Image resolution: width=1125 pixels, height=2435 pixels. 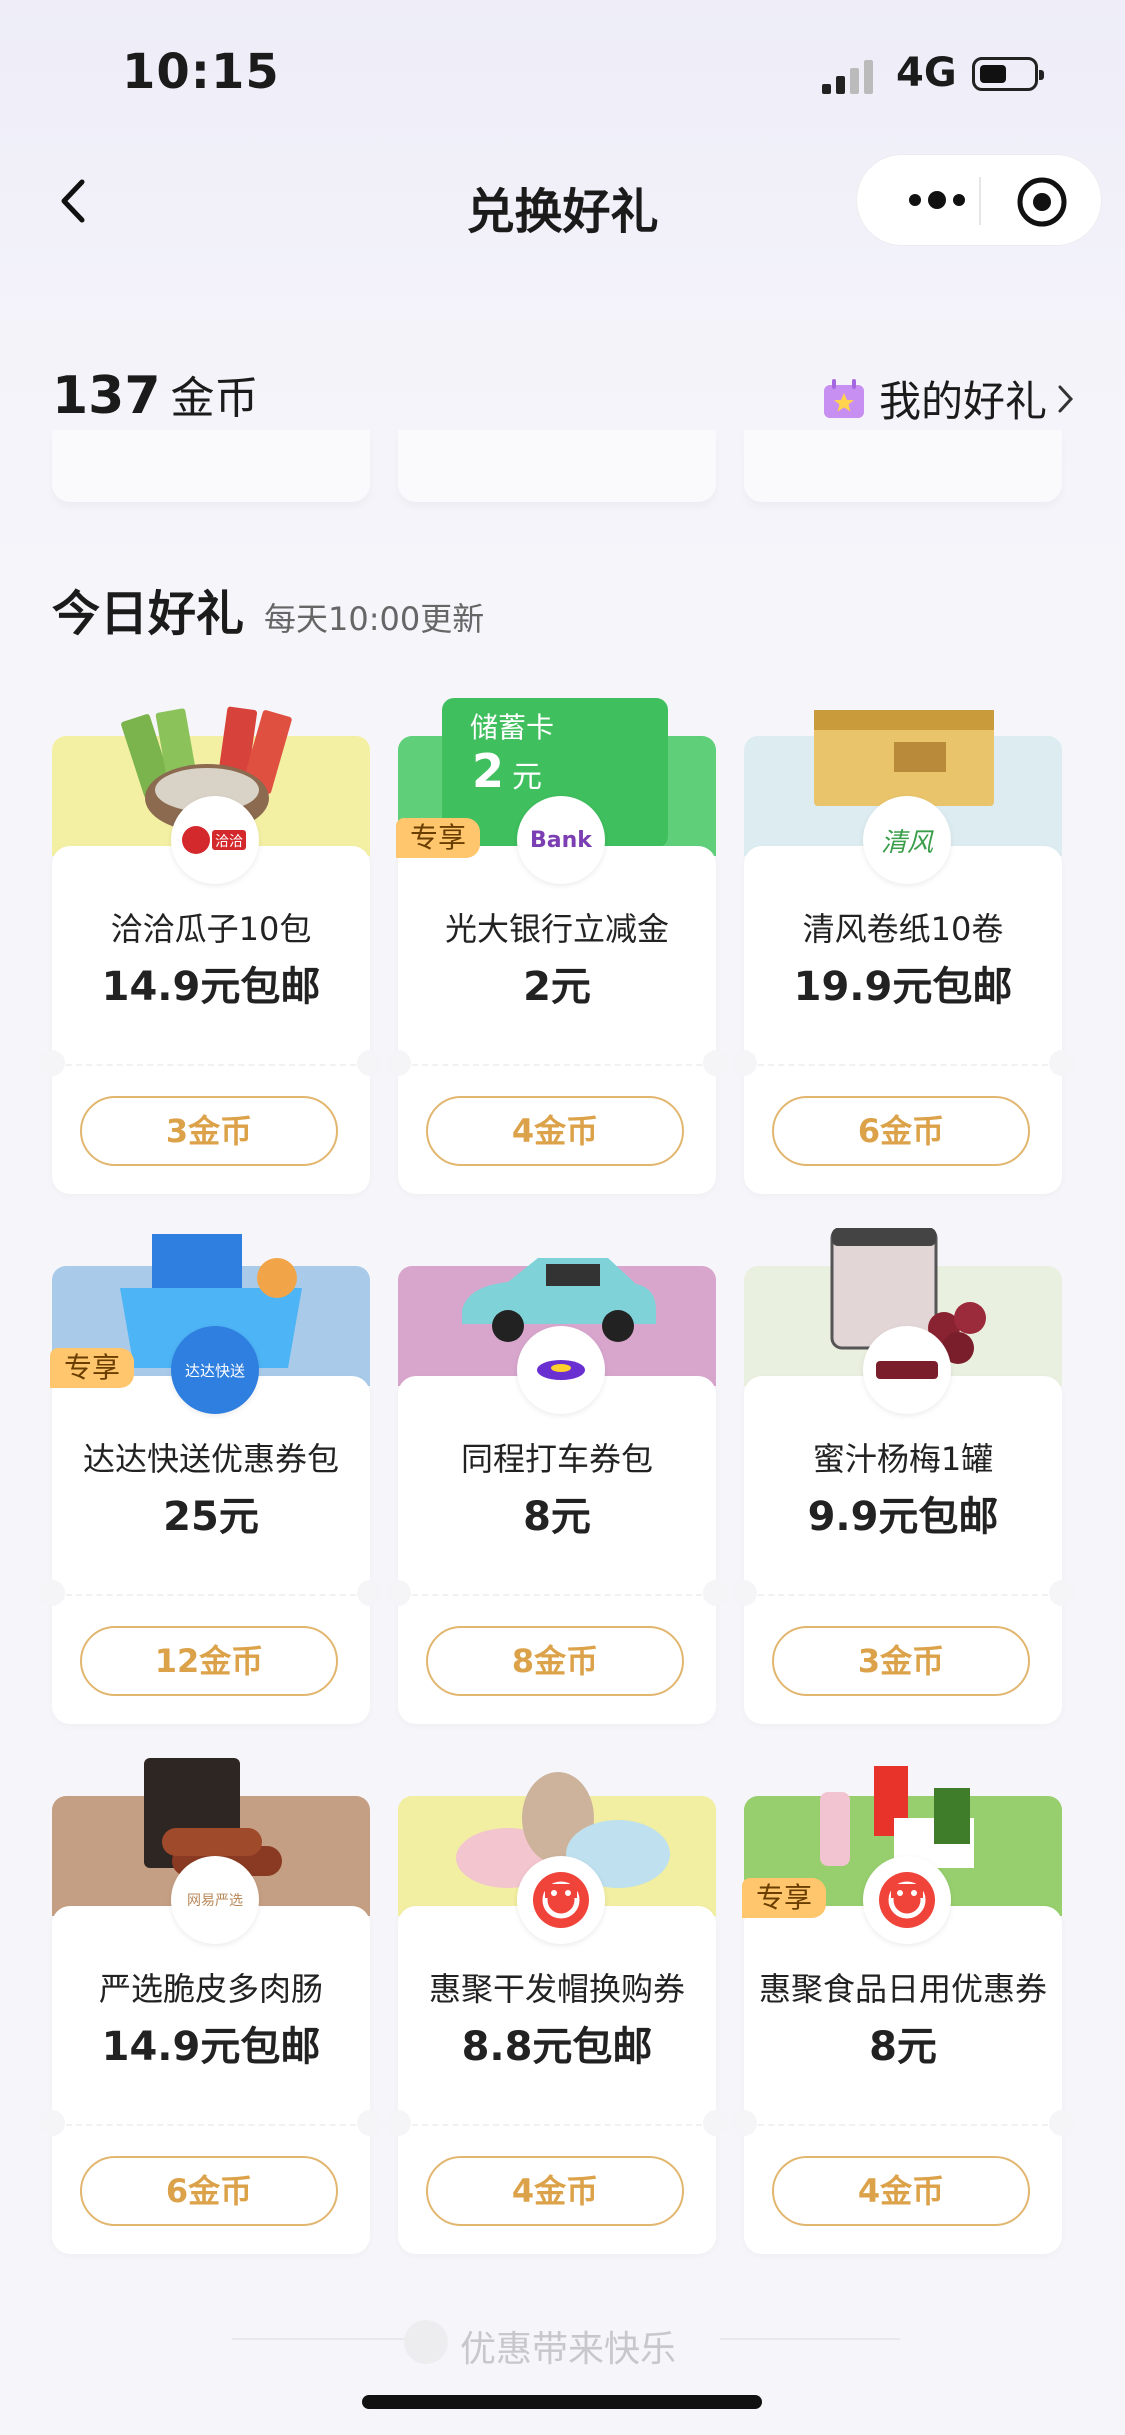 I want to click on qiaqia-logo-icon: 洽洽, so click(x=214, y=840).